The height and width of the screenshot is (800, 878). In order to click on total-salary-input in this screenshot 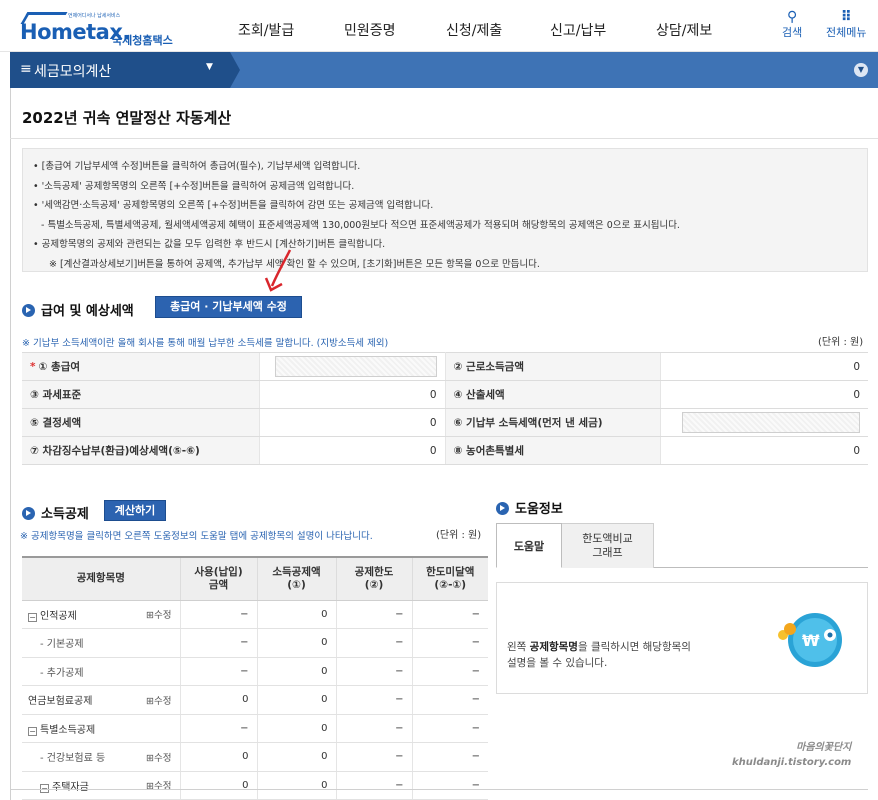, I will do `click(355, 366)`.